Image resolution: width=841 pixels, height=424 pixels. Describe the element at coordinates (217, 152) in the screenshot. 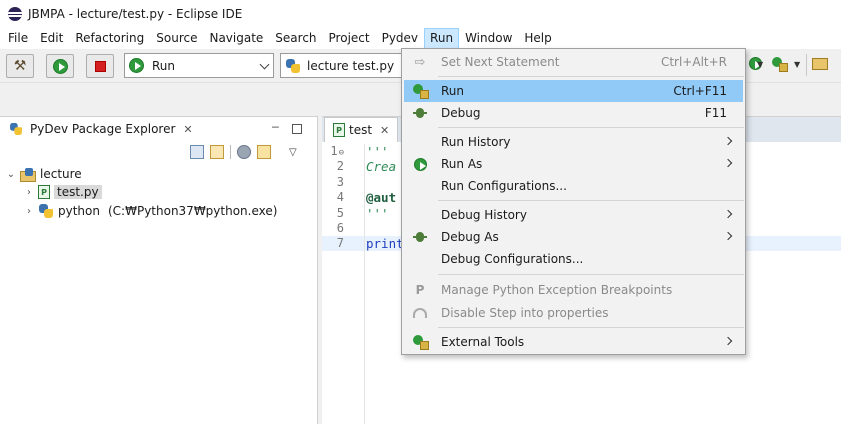

I see `link-editor-icon` at that location.